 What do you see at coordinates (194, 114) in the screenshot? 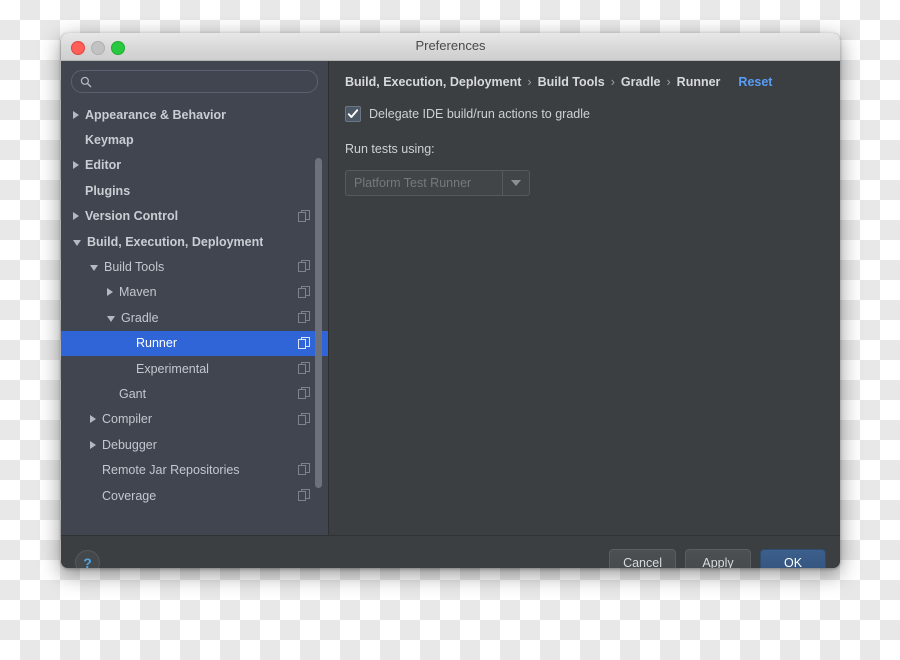
I see `sidebar-item-appearance-behavior: Appearance & Behavior` at bounding box center [194, 114].